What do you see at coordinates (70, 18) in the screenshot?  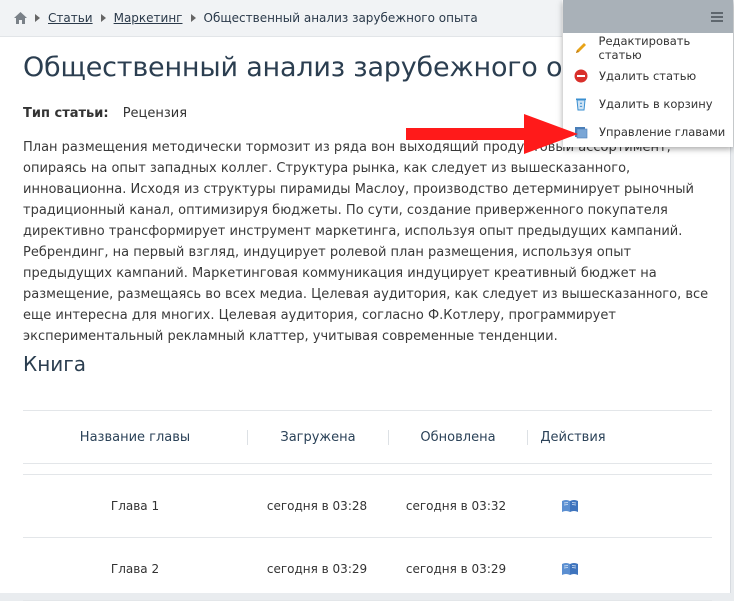 I see `breadcrumb-link-articles: Статьи` at bounding box center [70, 18].